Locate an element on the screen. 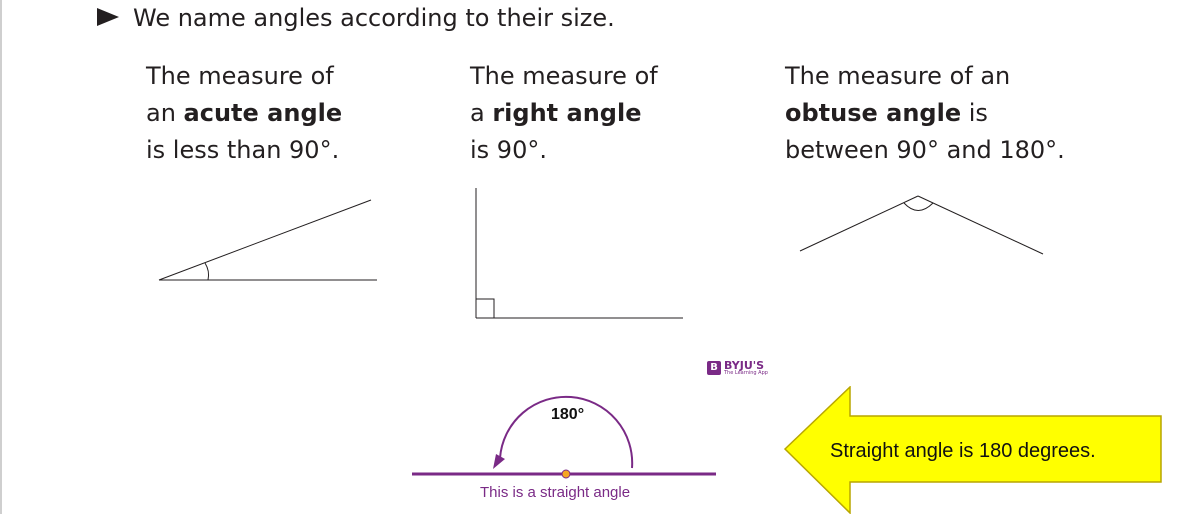 The width and height of the screenshot is (1191, 514). callout-text: Straight angle is 180 degrees. is located at coordinates (963, 451).